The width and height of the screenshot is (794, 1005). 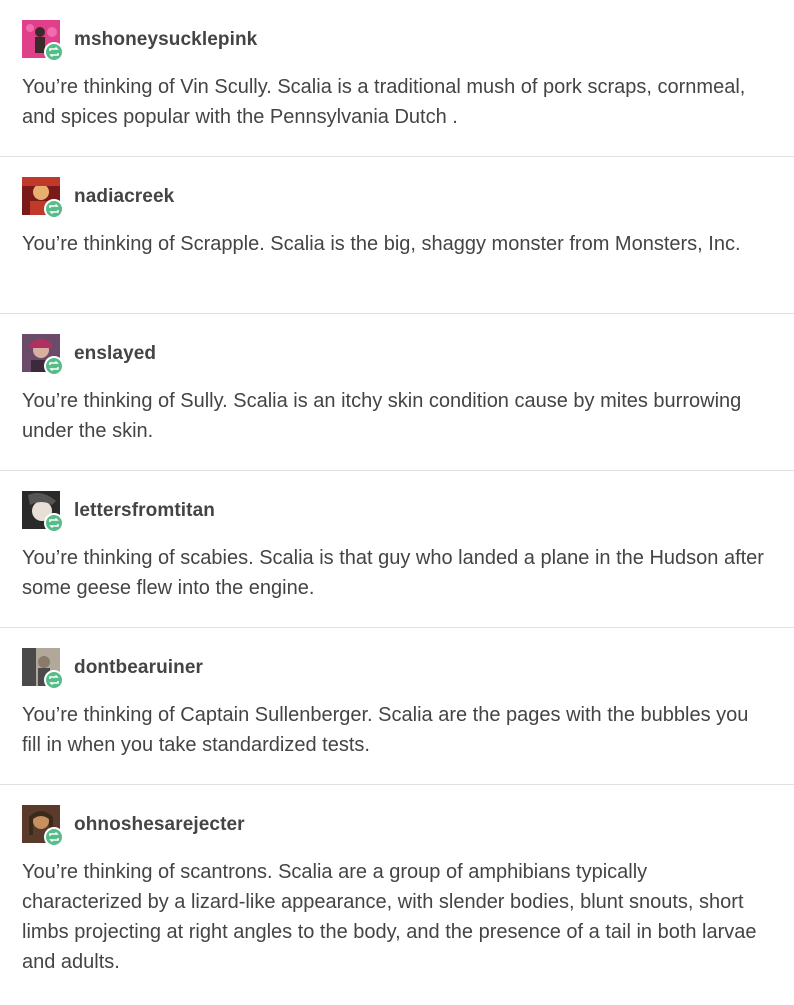 What do you see at coordinates (165, 40) in the screenshot?
I see `username: mshoneysucklepink` at bounding box center [165, 40].